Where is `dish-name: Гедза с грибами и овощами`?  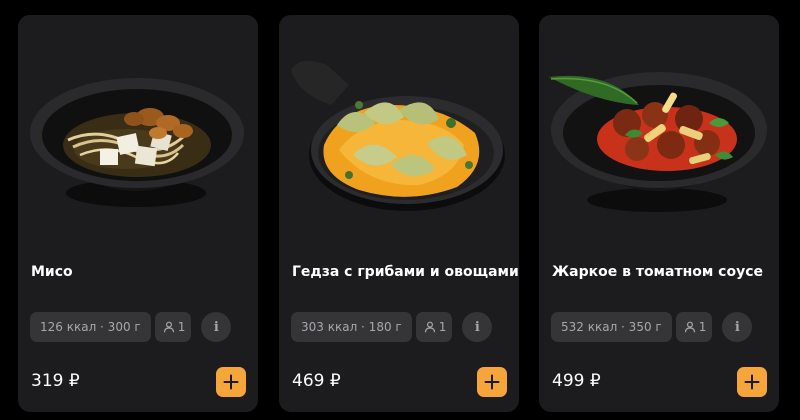
dish-name: Гедза с грибами и овощами is located at coordinates (405, 272).